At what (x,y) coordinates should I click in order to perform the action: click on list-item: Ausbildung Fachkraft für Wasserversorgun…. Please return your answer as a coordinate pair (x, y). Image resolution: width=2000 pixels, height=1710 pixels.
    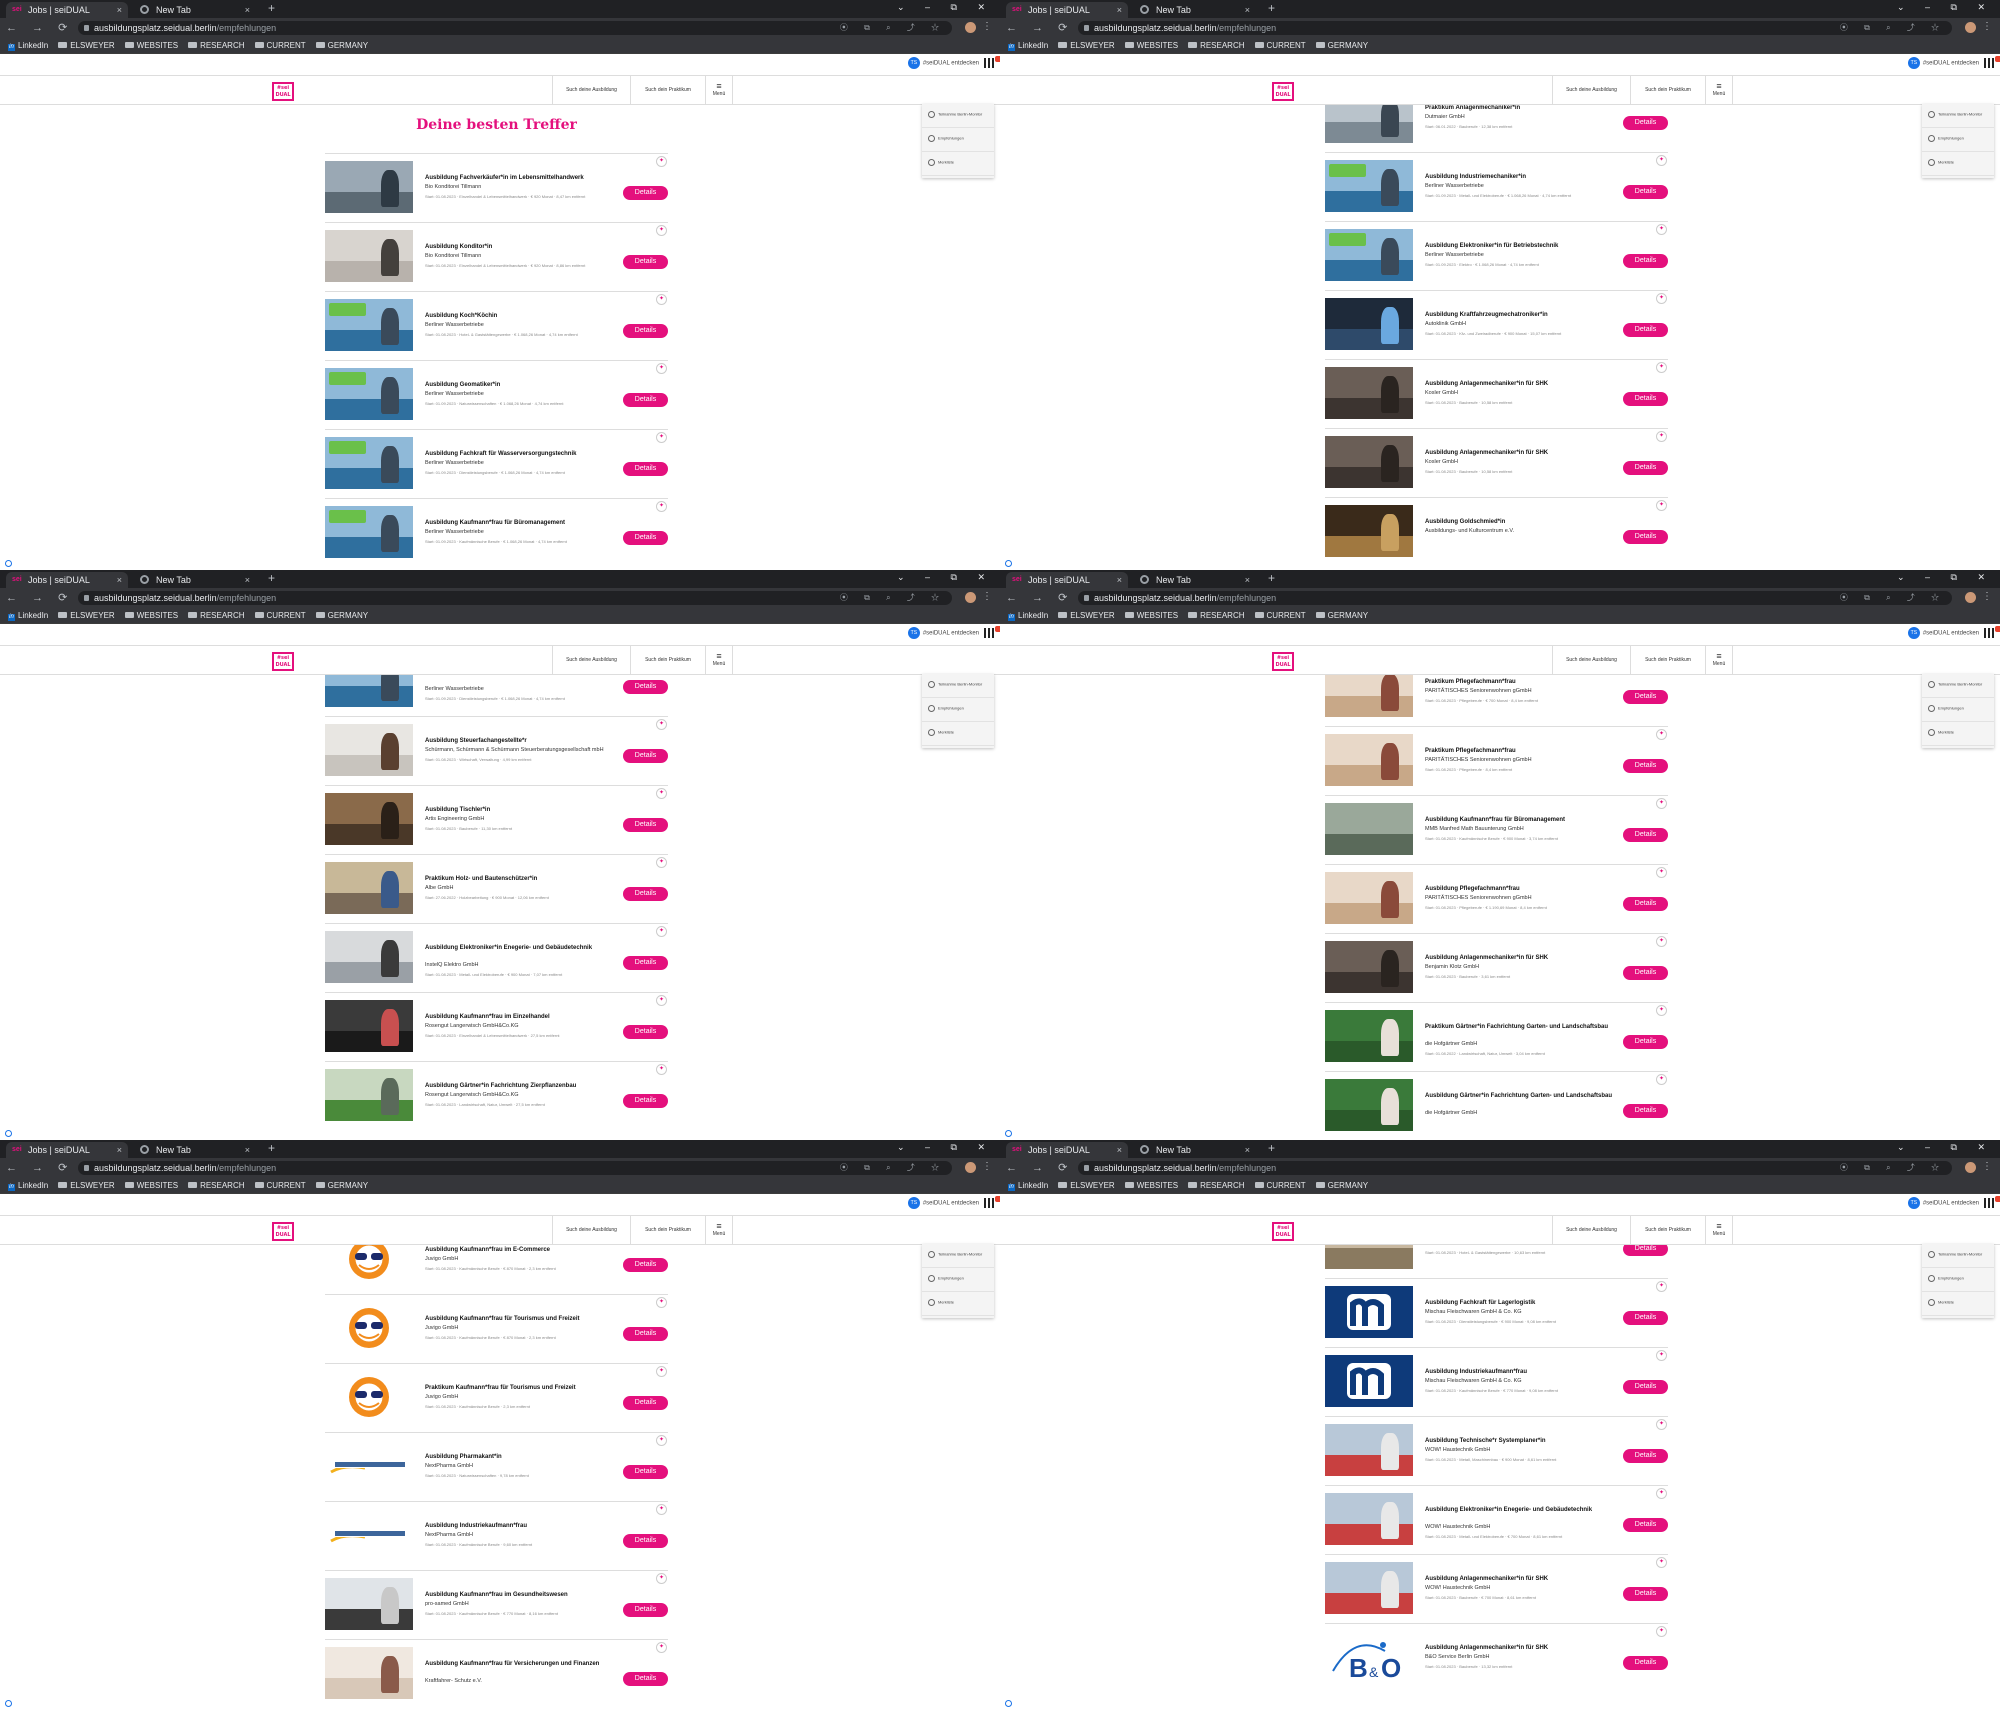
    Looking at the image, I should click on (496, 463).